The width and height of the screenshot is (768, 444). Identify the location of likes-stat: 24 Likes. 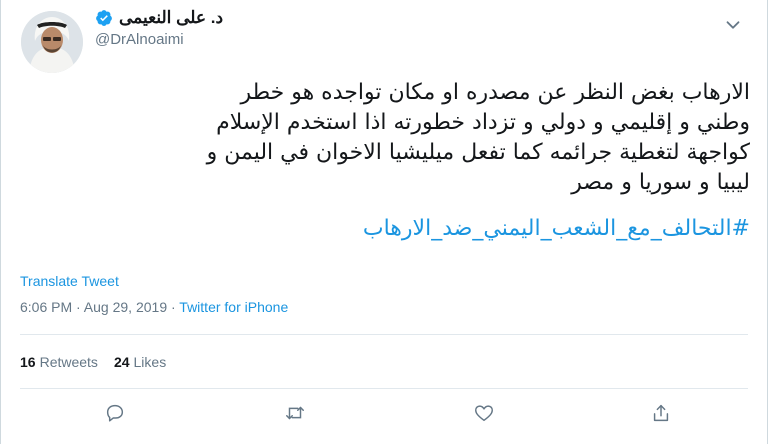
(140, 362).